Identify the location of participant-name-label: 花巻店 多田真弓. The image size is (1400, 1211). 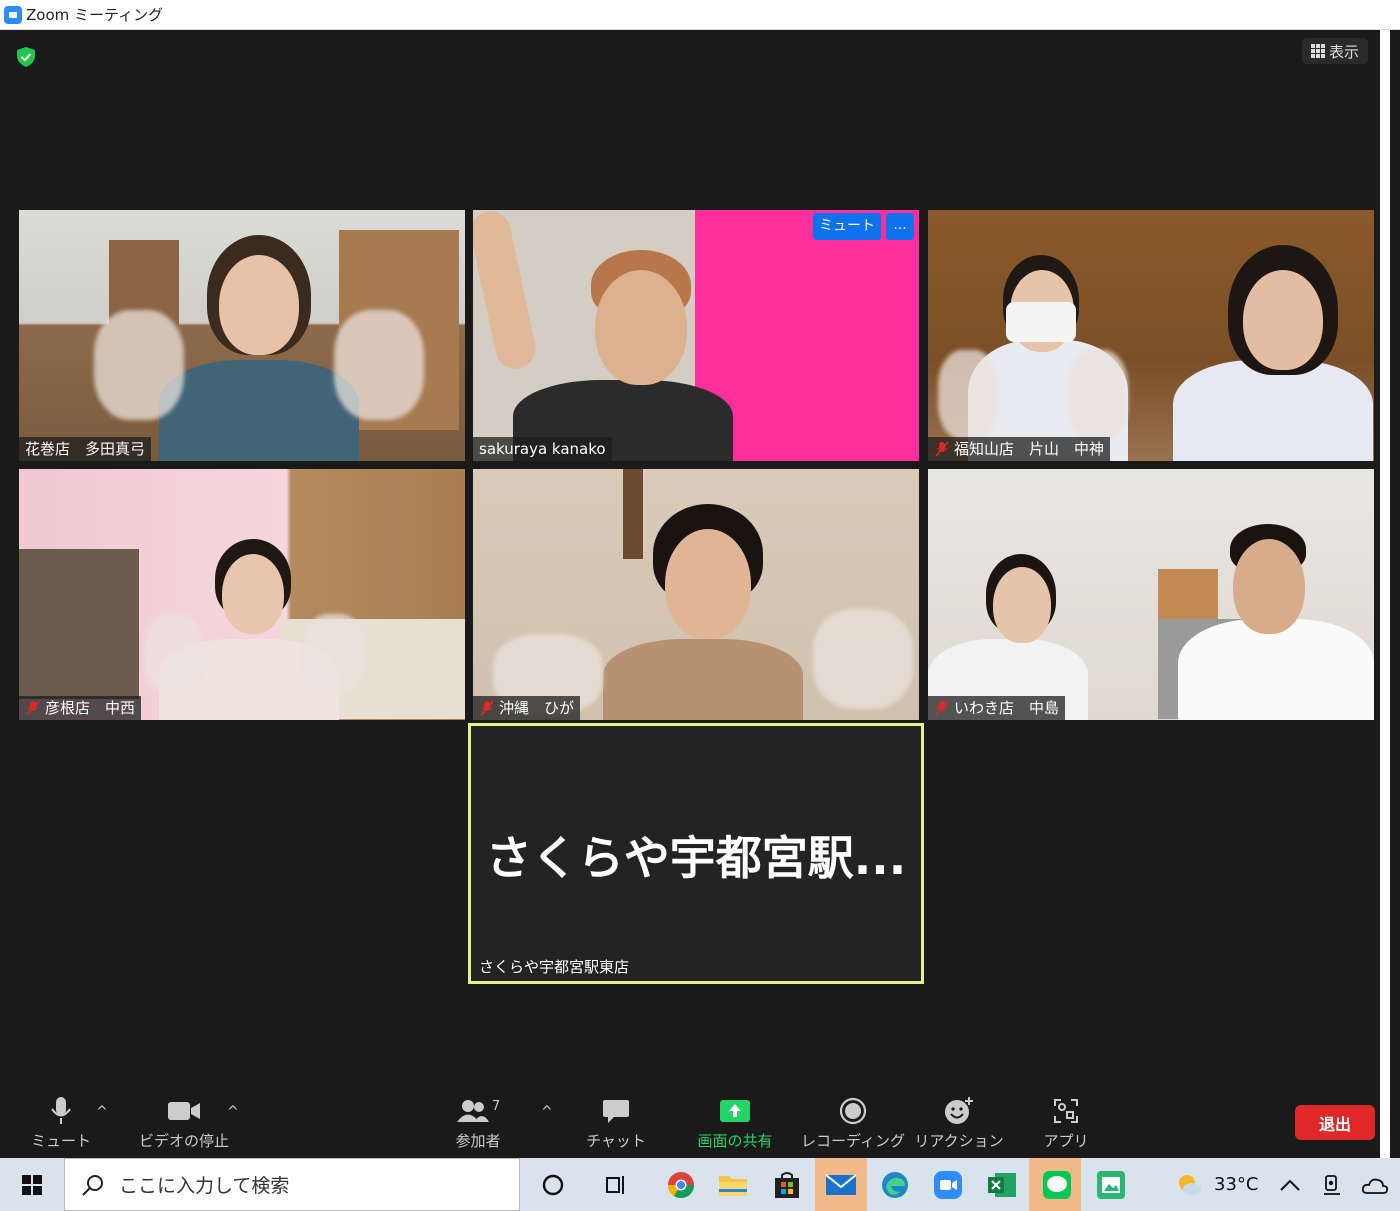
(85, 449).